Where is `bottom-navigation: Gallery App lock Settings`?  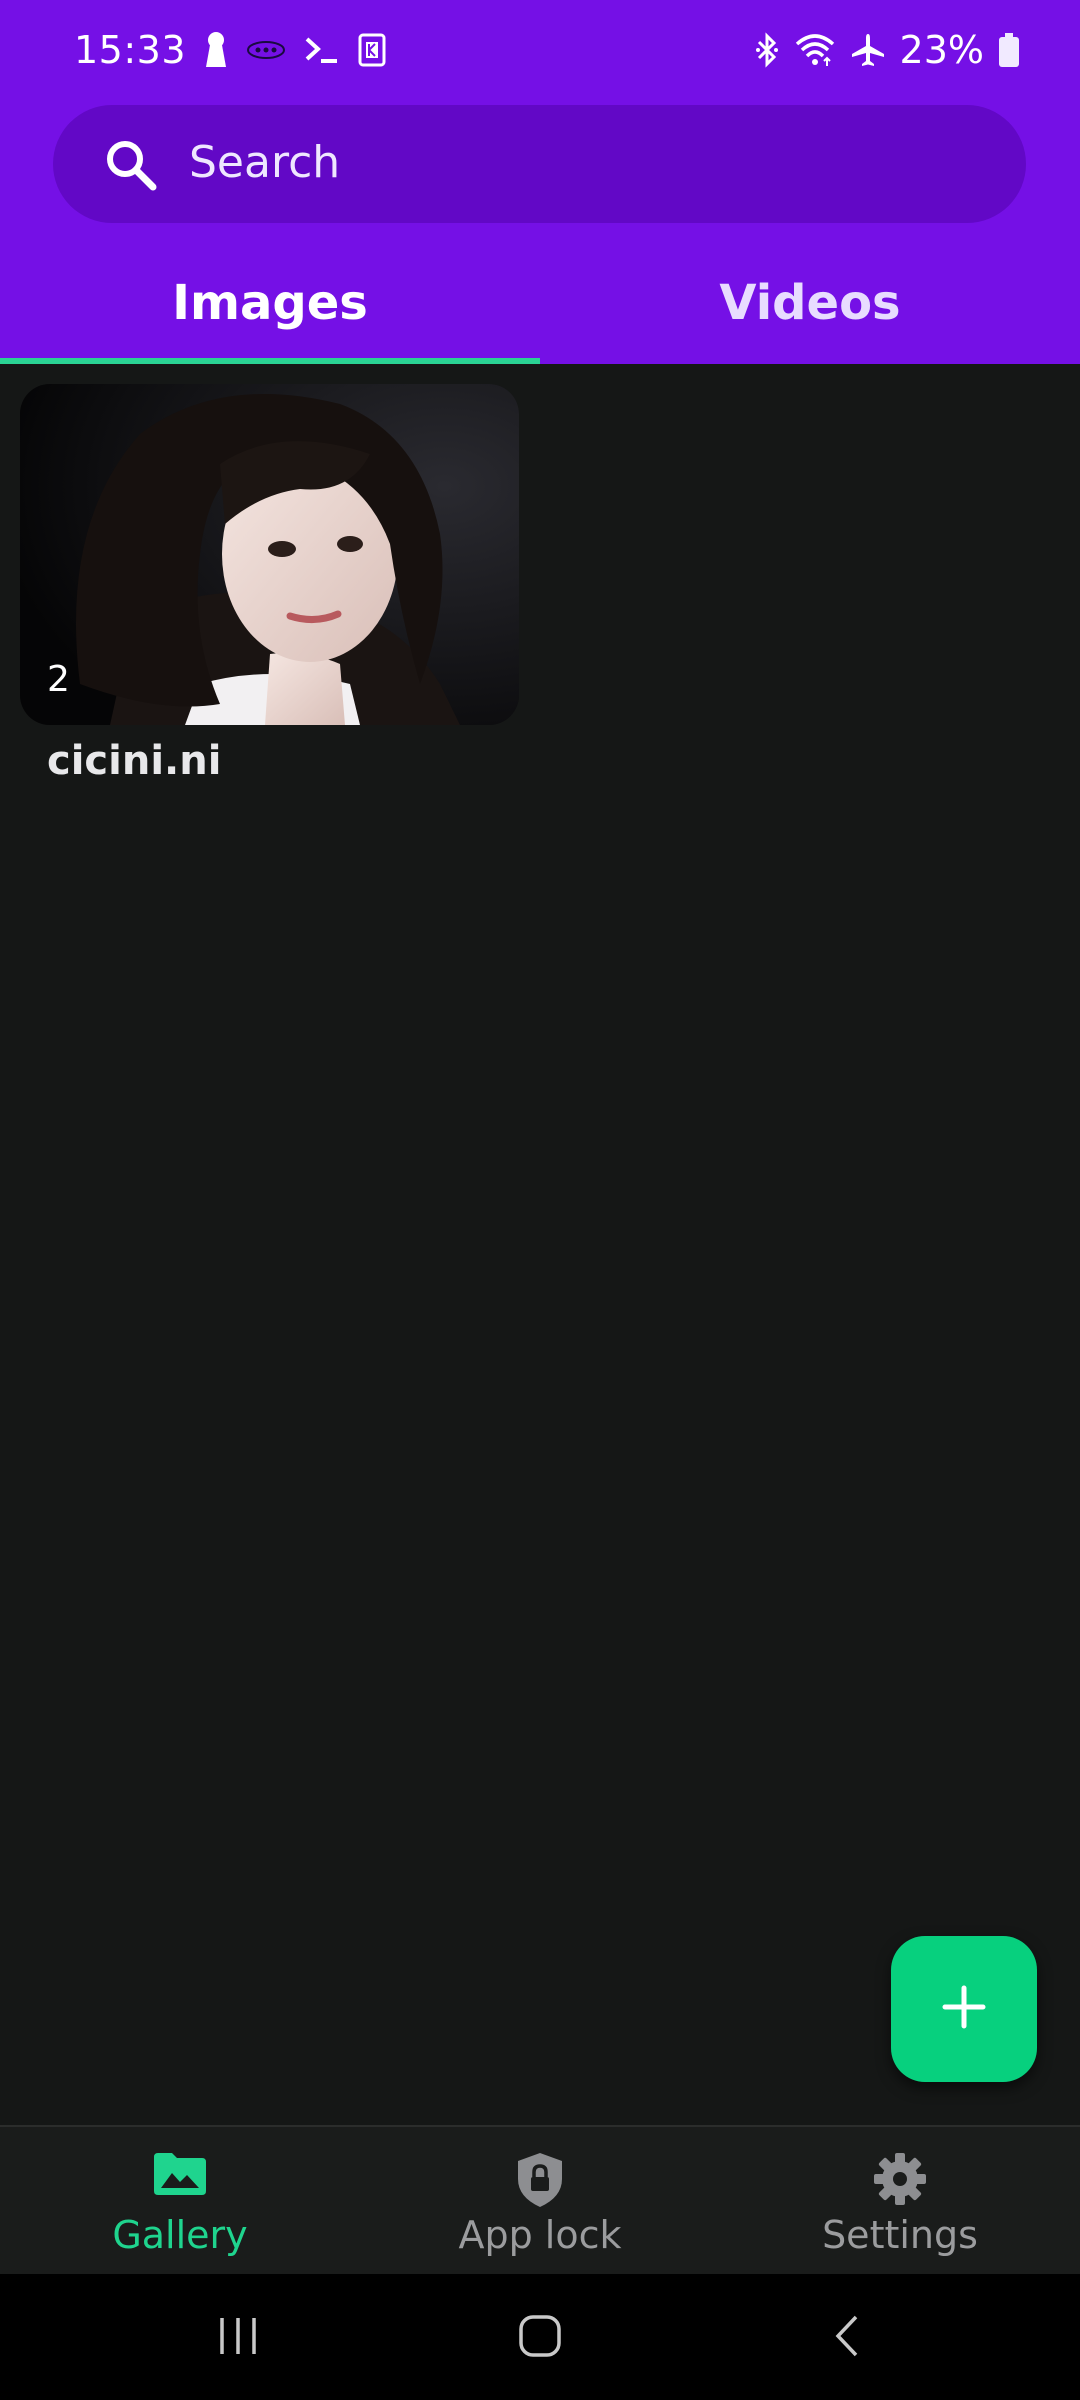 bottom-navigation: Gallery App lock Settings is located at coordinates (540, 2199).